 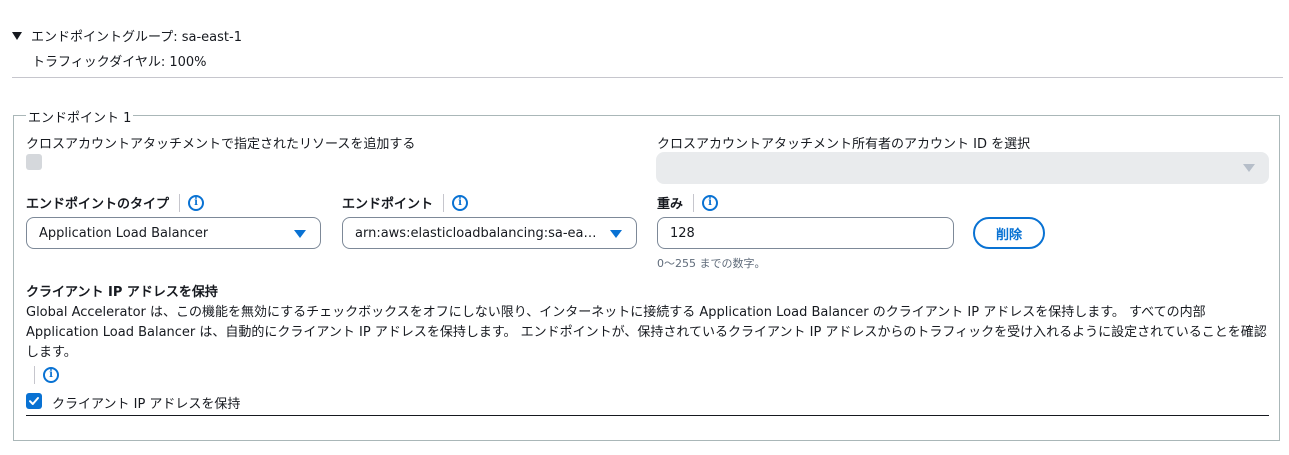 What do you see at coordinates (388, 204) in the screenshot?
I see `endpoint-label: エンドポイント` at bounding box center [388, 204].